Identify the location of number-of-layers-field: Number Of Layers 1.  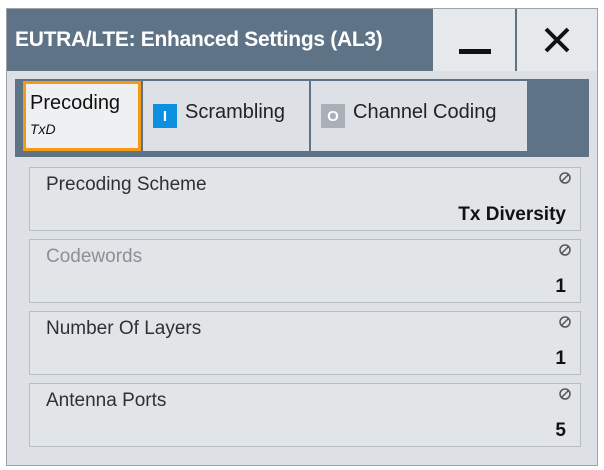
(305, 343).